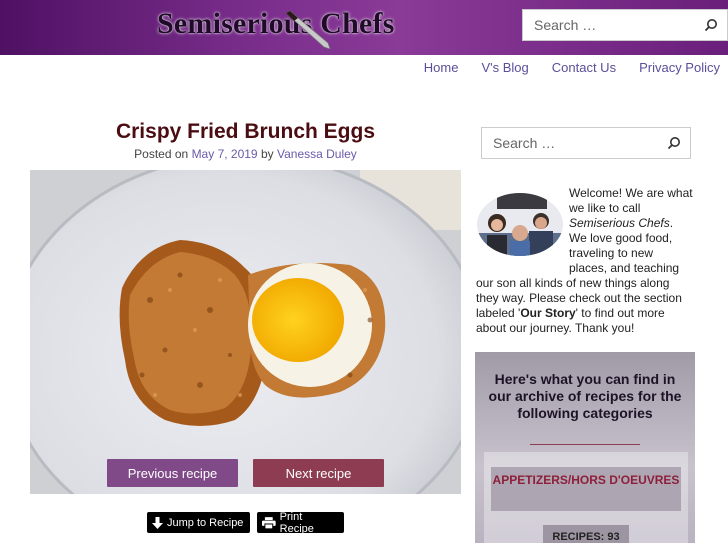 Image resolution: width=728 pixels, height=543 pixels. Describe the element at coordinates (570, 143) in the screenshot. I see `sidebar-search-input` at that location.